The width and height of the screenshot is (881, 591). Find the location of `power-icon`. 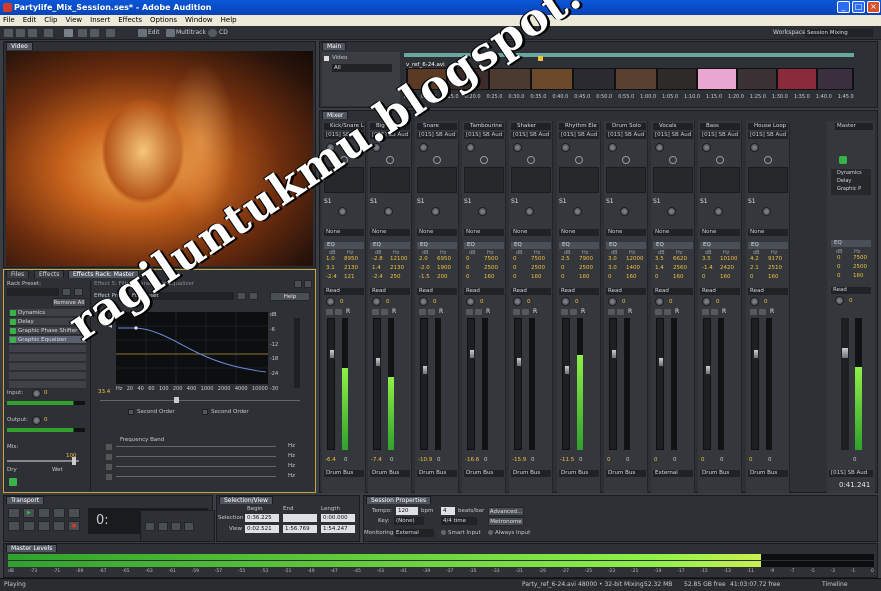

power-icon is located at coordinates (13, 322).